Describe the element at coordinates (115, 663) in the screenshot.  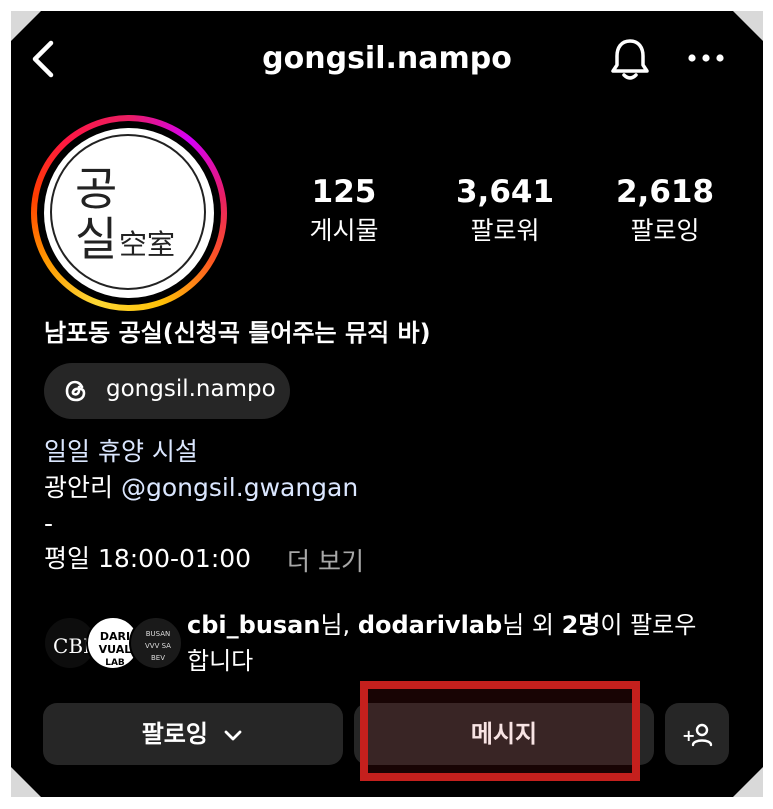
I see `svg-text: LAB` at that location.